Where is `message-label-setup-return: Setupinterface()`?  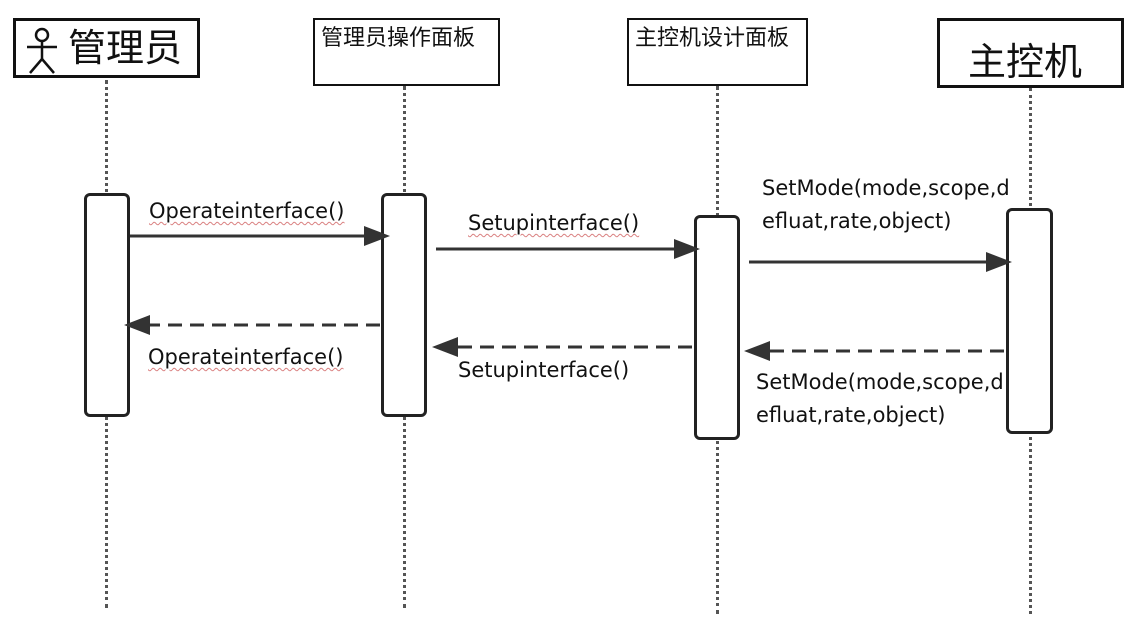
message-label-setup-return: Setupinterface() is located at coordinates (544, 370).